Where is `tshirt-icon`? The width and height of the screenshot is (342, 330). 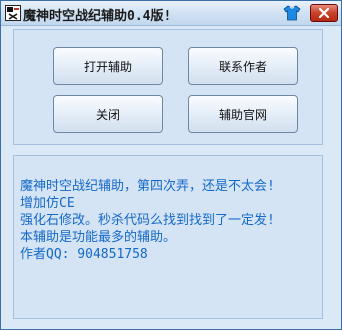 tshirt-icon is located at coordinates (292, 13).